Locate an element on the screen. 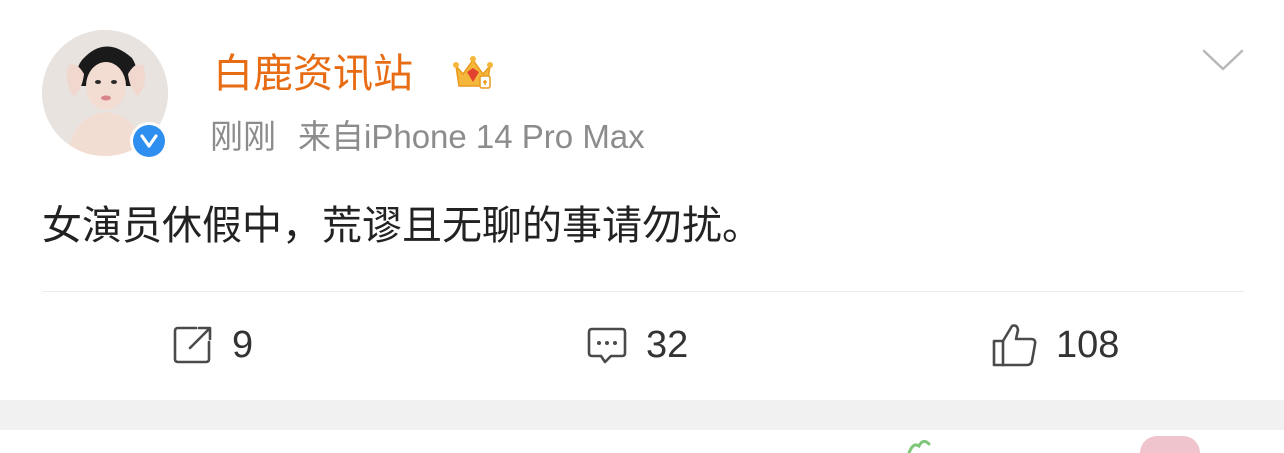  post-source: 来自iPhone 14 Pro Max is located at coordinates (471, 136).